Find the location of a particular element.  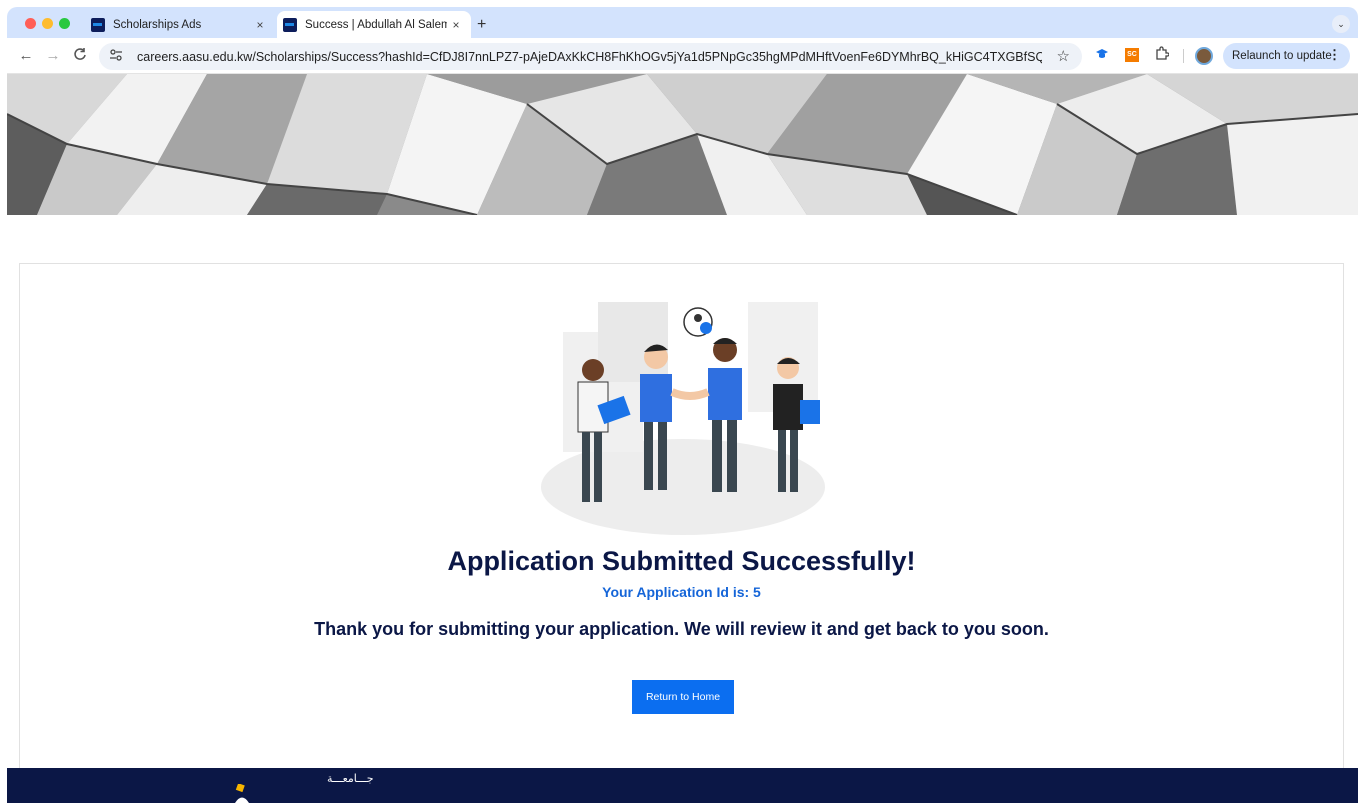

browser-menu-icon: ⋮ is located at coordinates (1334, 55).